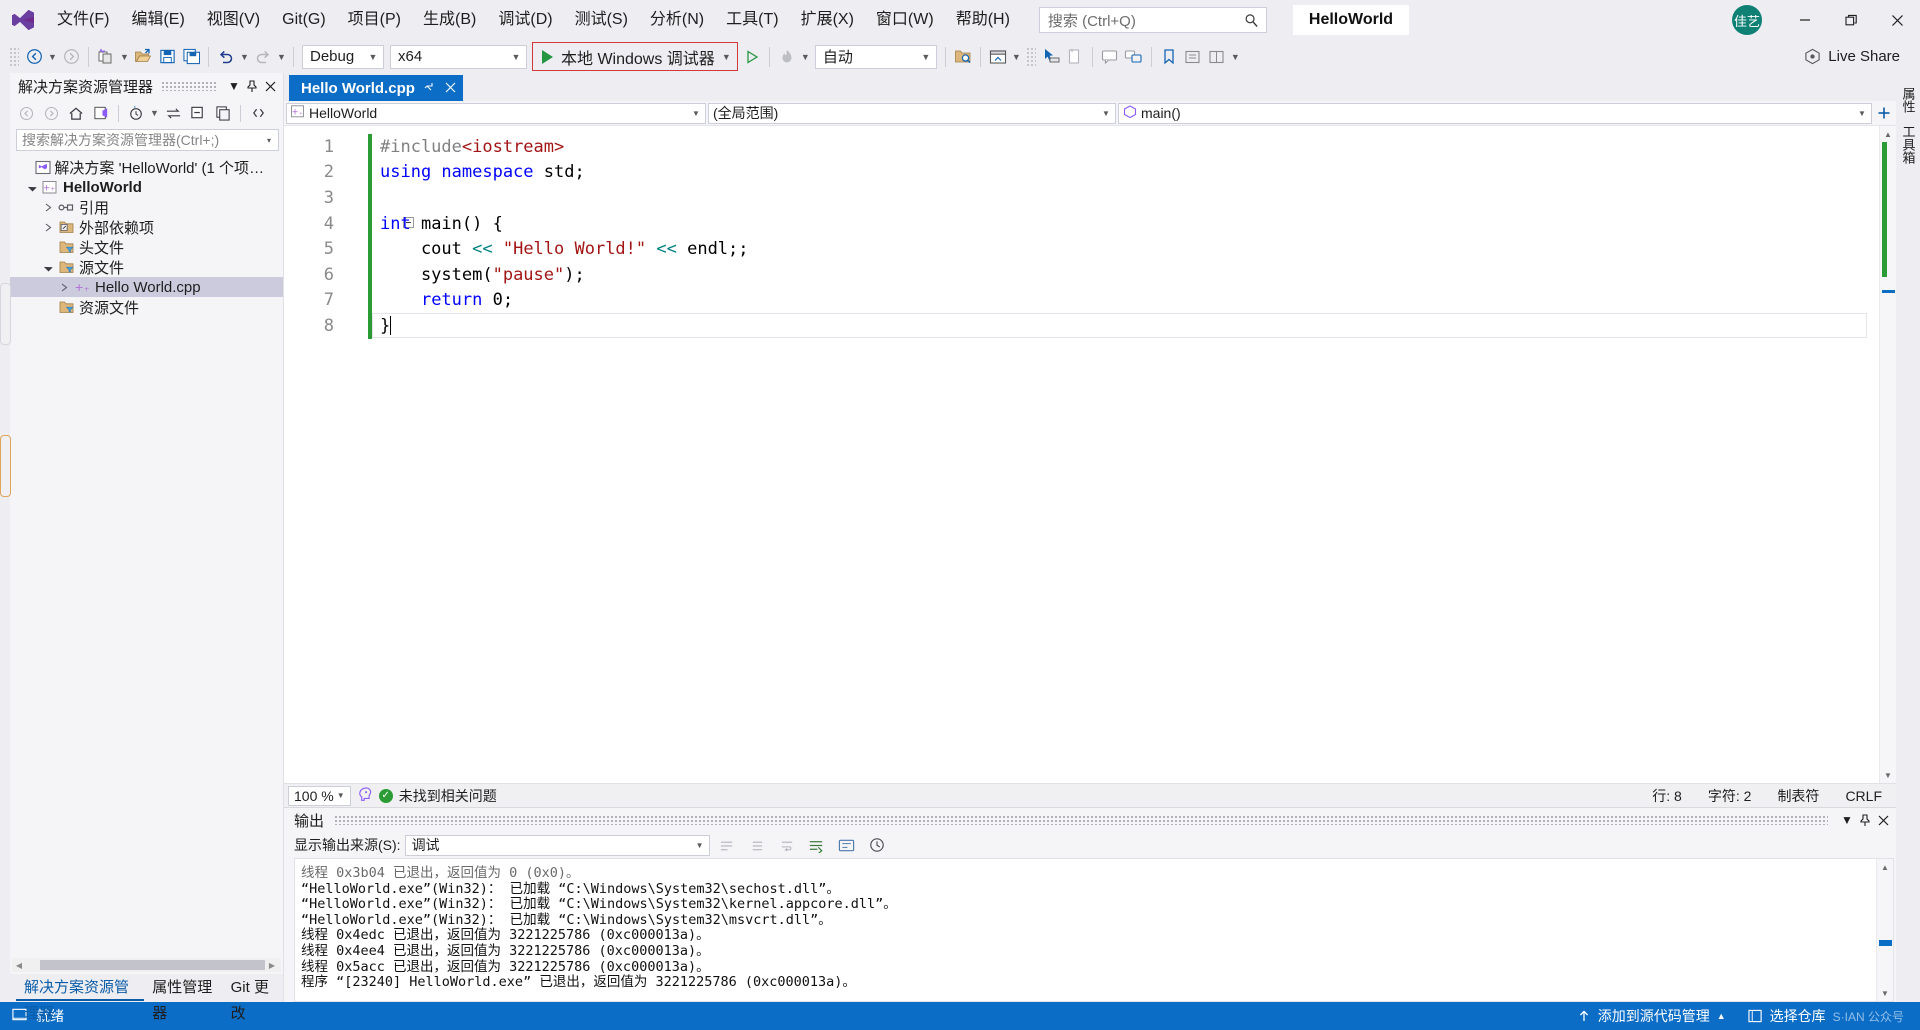 This screenshot has width=1920, height=1030. What do you see at coordinates (805, 57) in the screenshot?
I see `hot-reload-caret: ▼` at bounding box center [805, 57].